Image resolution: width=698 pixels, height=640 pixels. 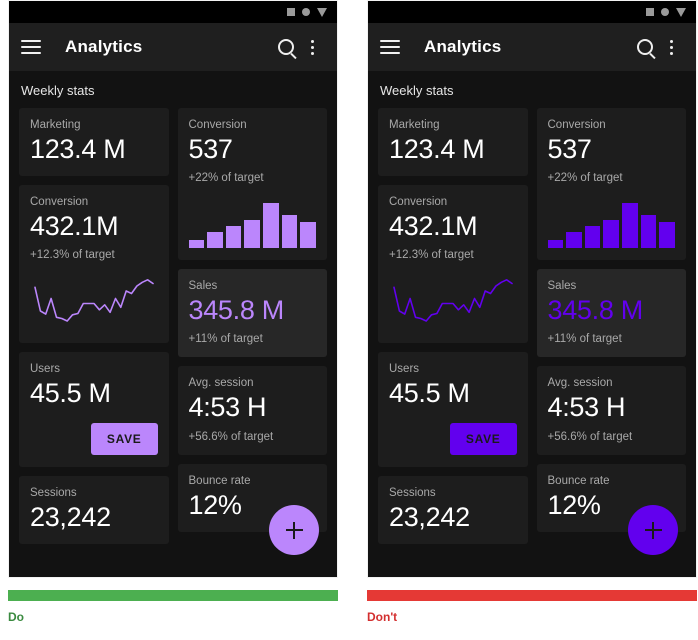 What do you see at coordinates (219, 480) in the screenshot?
I see `card-label: Bounce rate` at bounding box center [219, 480].